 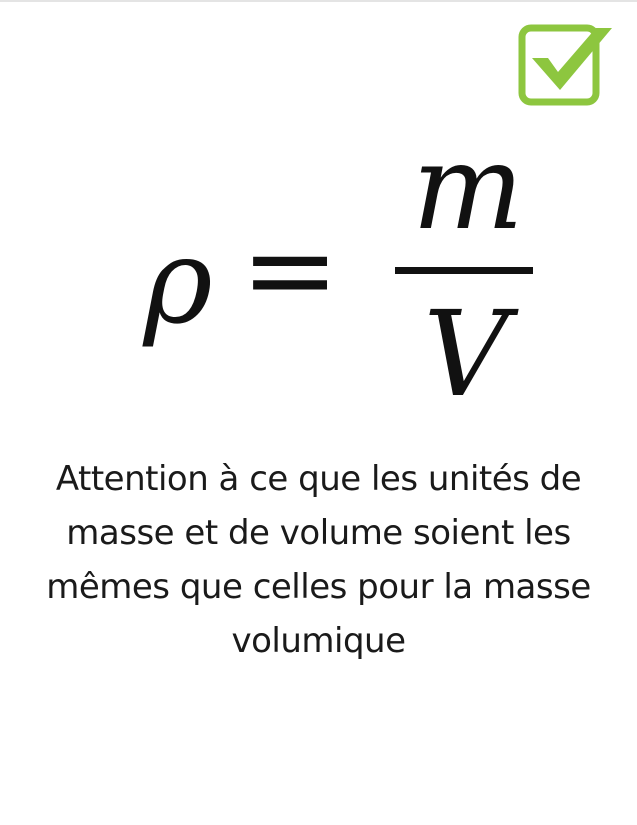 What do you see at coordinates (471, 347) in the screenshot?
I see `formula-denominator: V` at bounding box center [471, 347].